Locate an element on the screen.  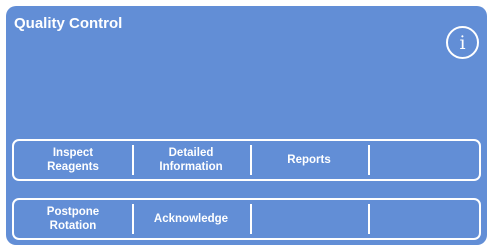
button-label: Inspect Reagents is located at coordinates (73, 159).